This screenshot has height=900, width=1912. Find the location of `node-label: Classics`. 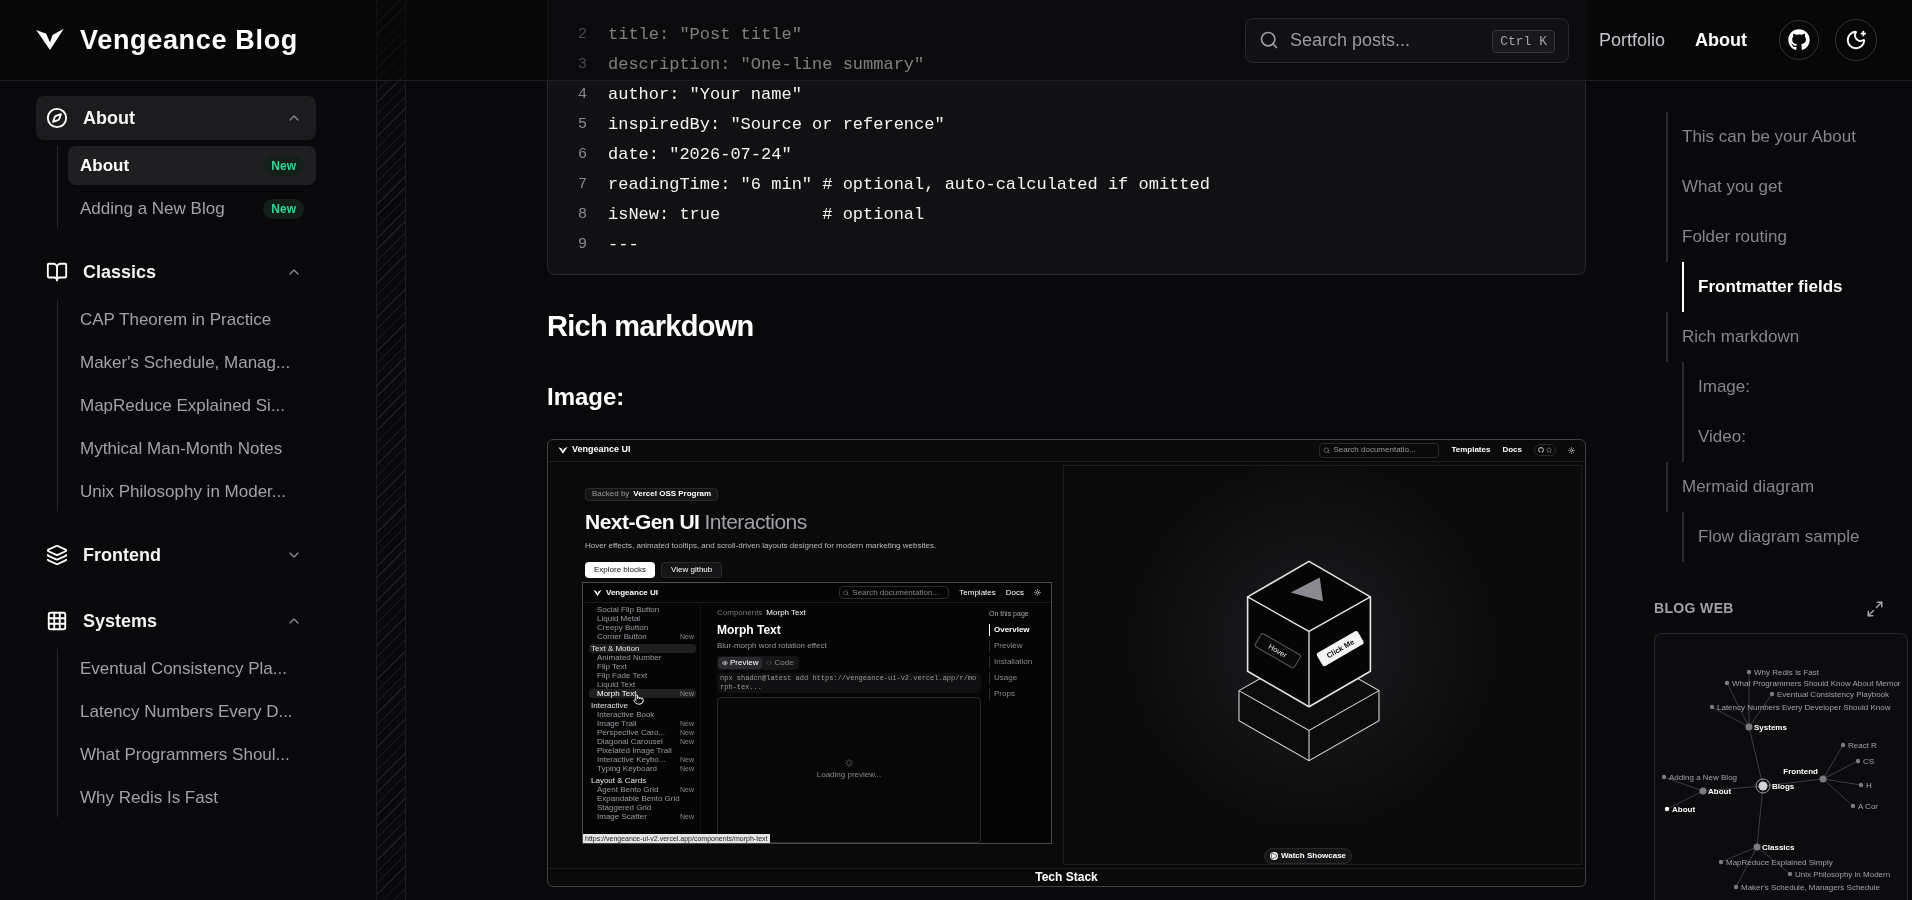

node-label: Classics is located at coordinates (1778, 847).